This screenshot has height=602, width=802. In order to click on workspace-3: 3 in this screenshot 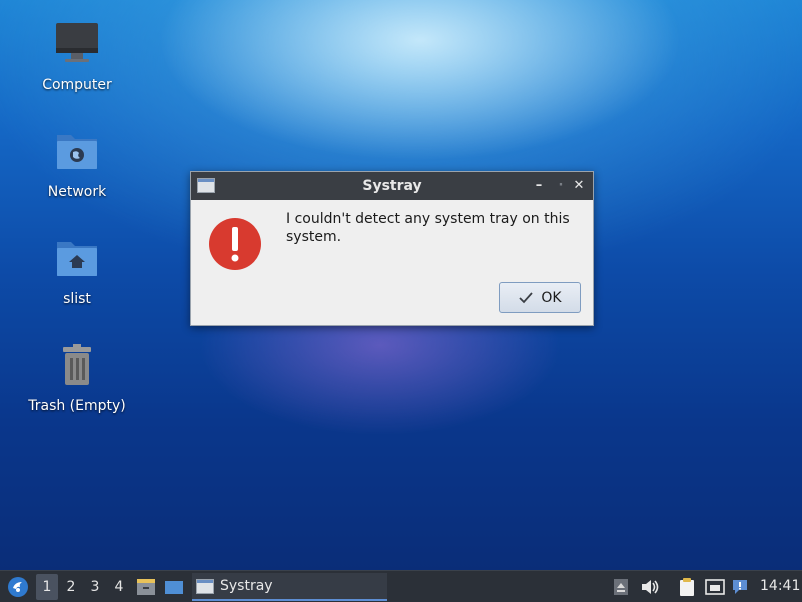, I will do `click(95, 586)`.